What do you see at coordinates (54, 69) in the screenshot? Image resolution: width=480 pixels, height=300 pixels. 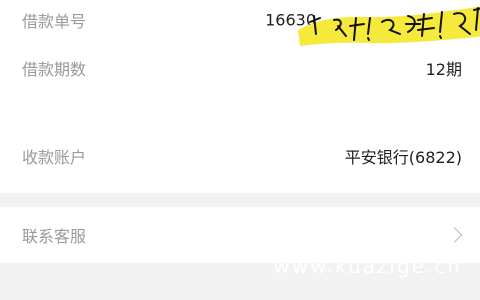 I see `loan-term-label: 借款期数` at bounding box center [54, 69].